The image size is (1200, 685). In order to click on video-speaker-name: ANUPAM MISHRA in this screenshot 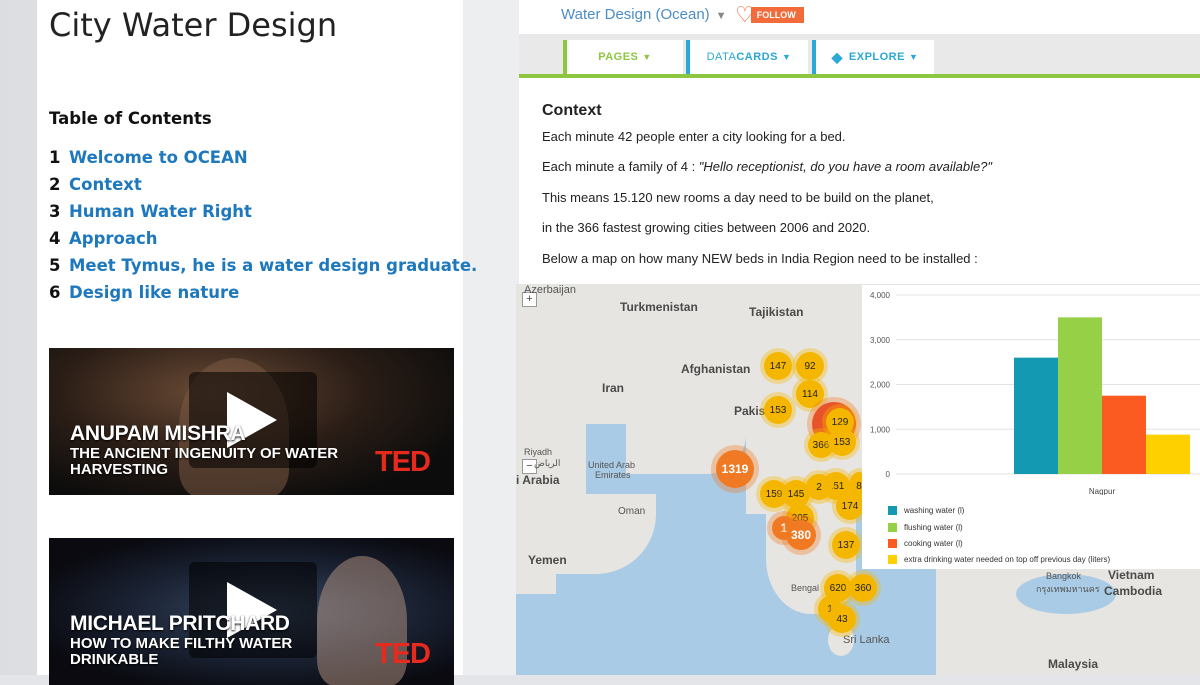, I will do `click(158, 433)`.